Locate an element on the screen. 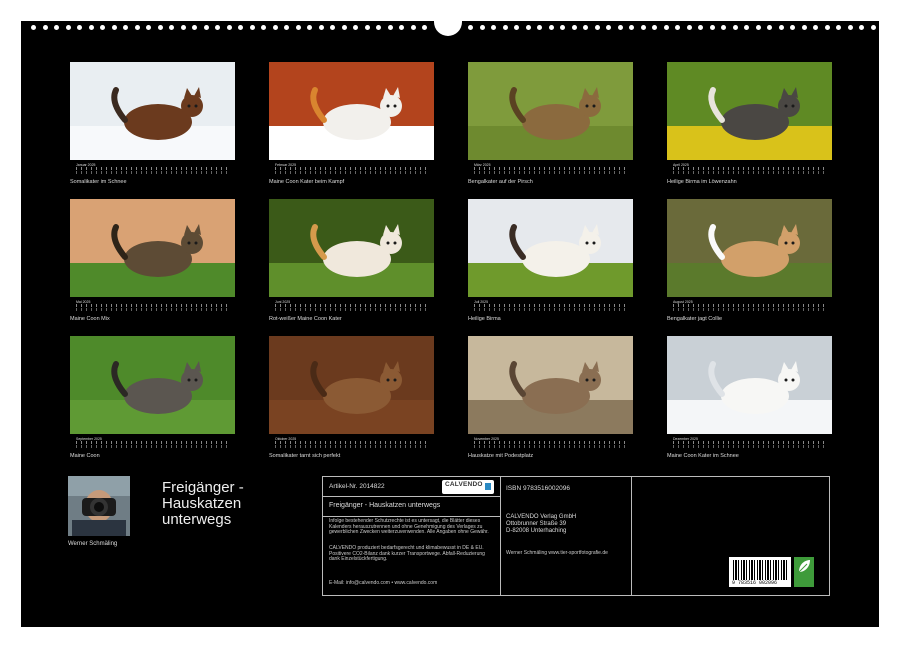  photo-caption: Somalikater tarnt sich perfekt is located at coordinates (305, 456).